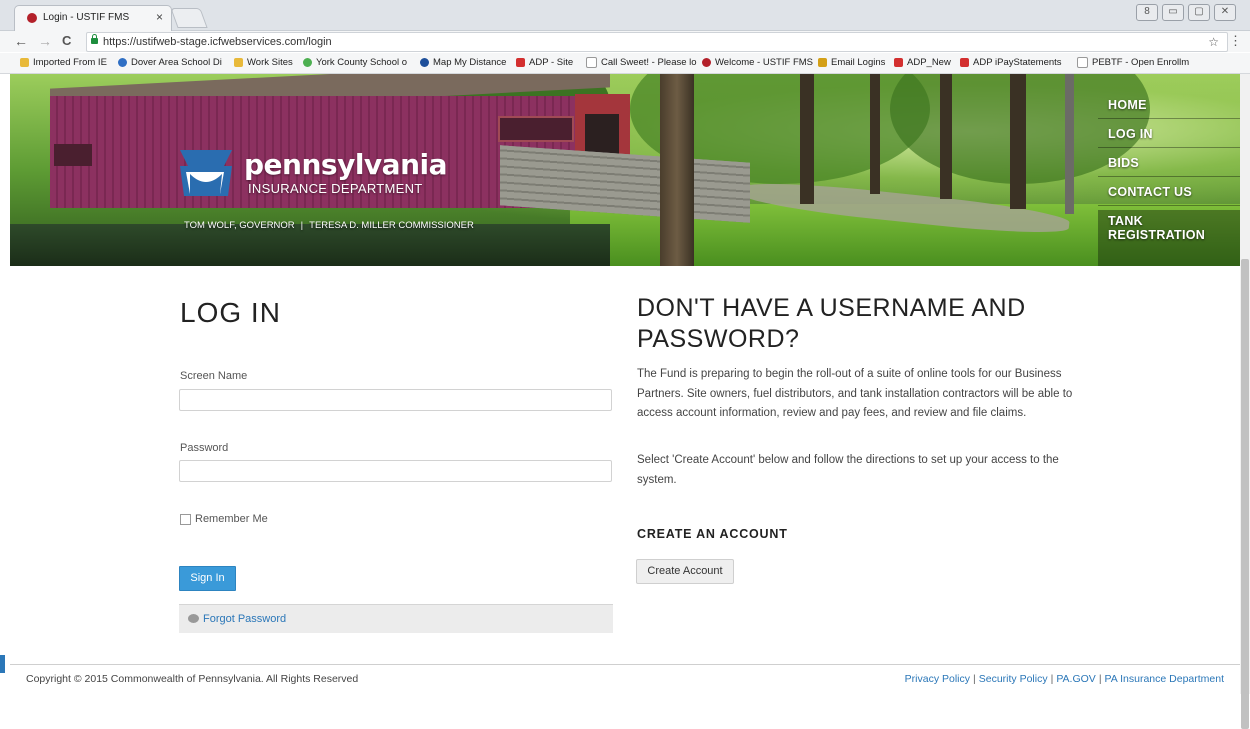 This screenshot has height=729, width=1250. What do you see at coordinates (66, 40) in the screenshot?
I see `reload-icon: C` at bounding box center [66, 40].